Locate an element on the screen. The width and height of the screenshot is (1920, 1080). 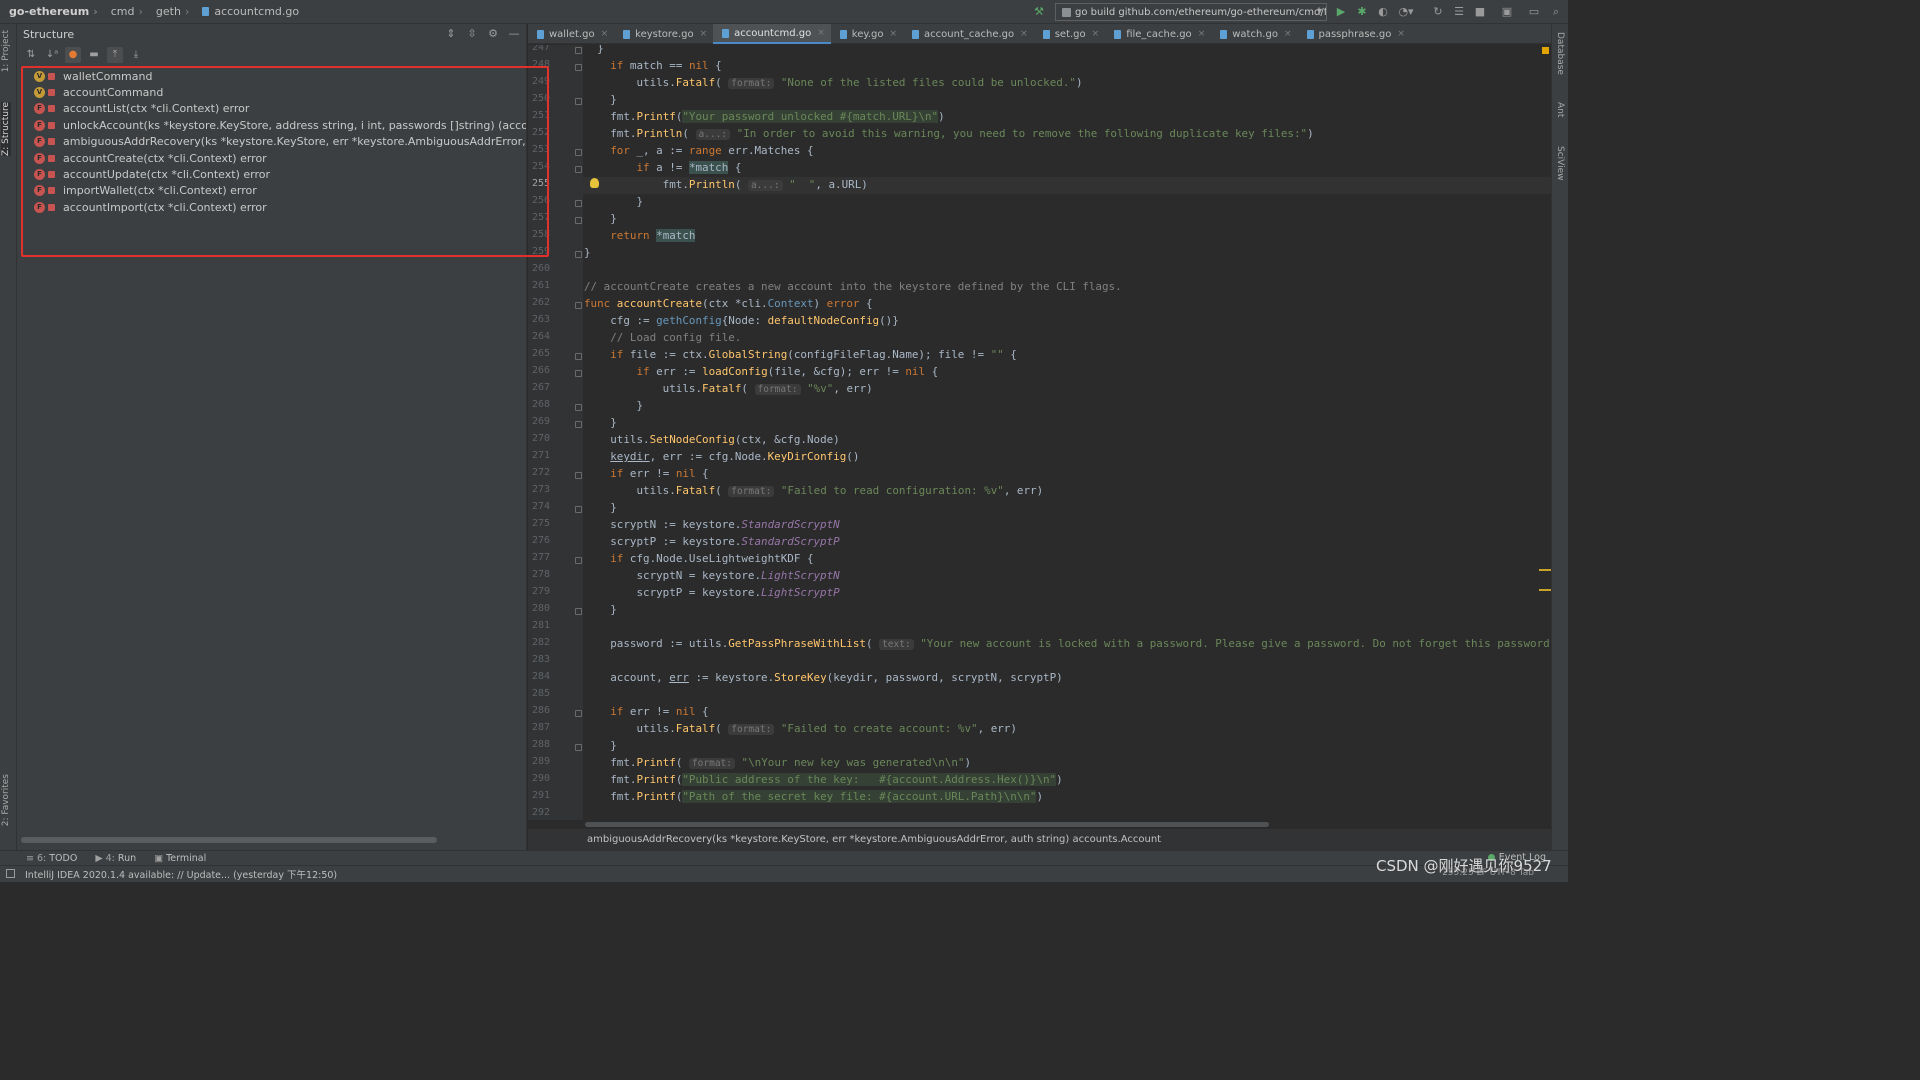
project-tool-button: 1: Project is located at coordinates (6, 51).